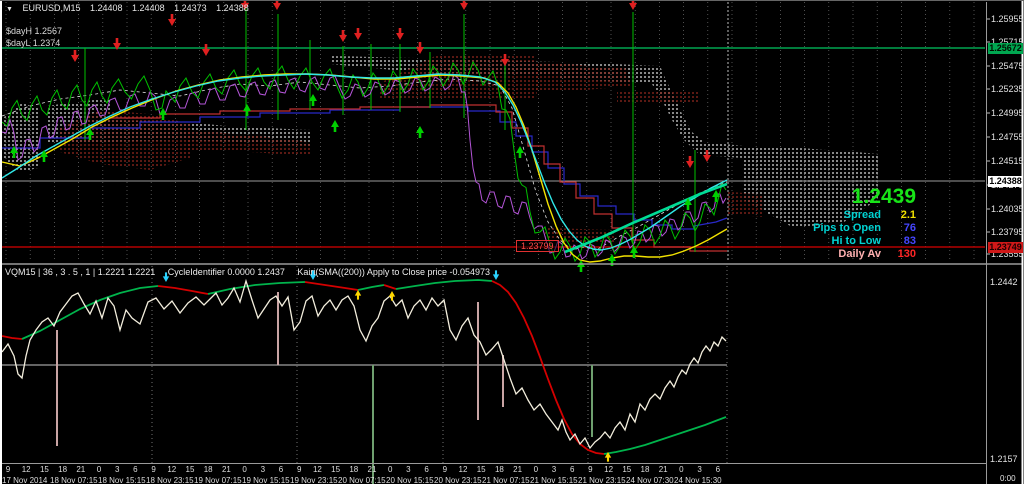  Describe the element at coordinates (1005, 48) in the screenshot. I see `price-marker: 1.25672` at that location.